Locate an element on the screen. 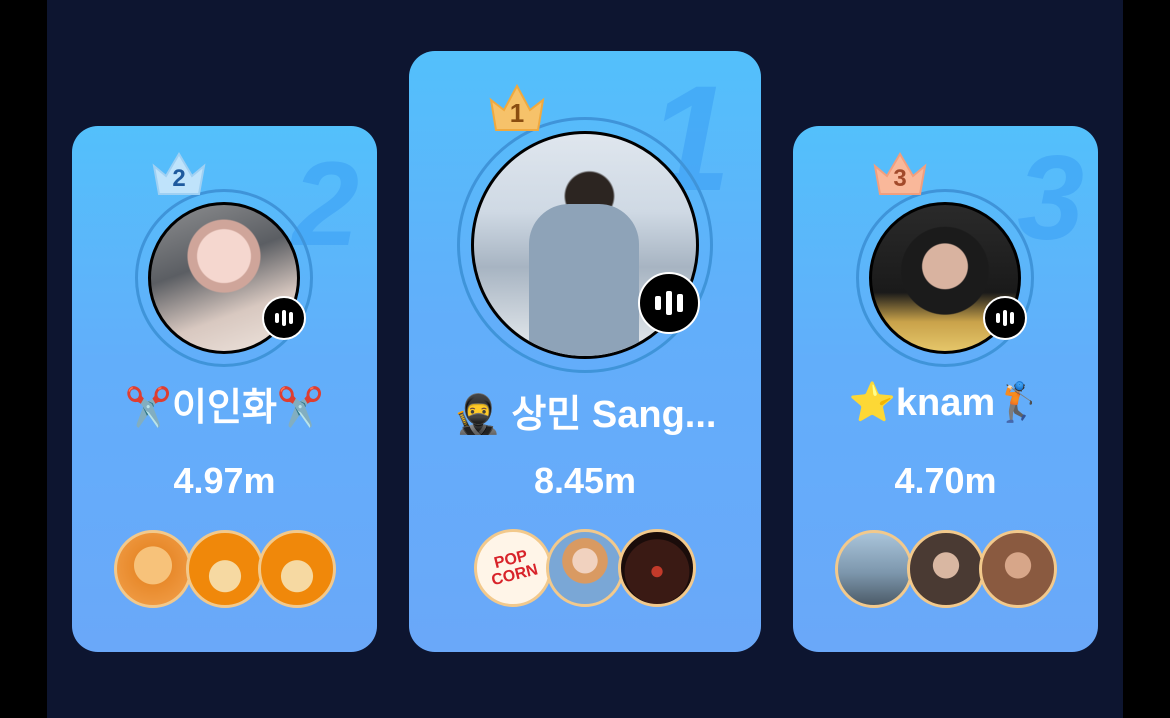 The width and height of the screenshot is (1170, 718). score-value: 4.97m is located at coordinates (224, 480).